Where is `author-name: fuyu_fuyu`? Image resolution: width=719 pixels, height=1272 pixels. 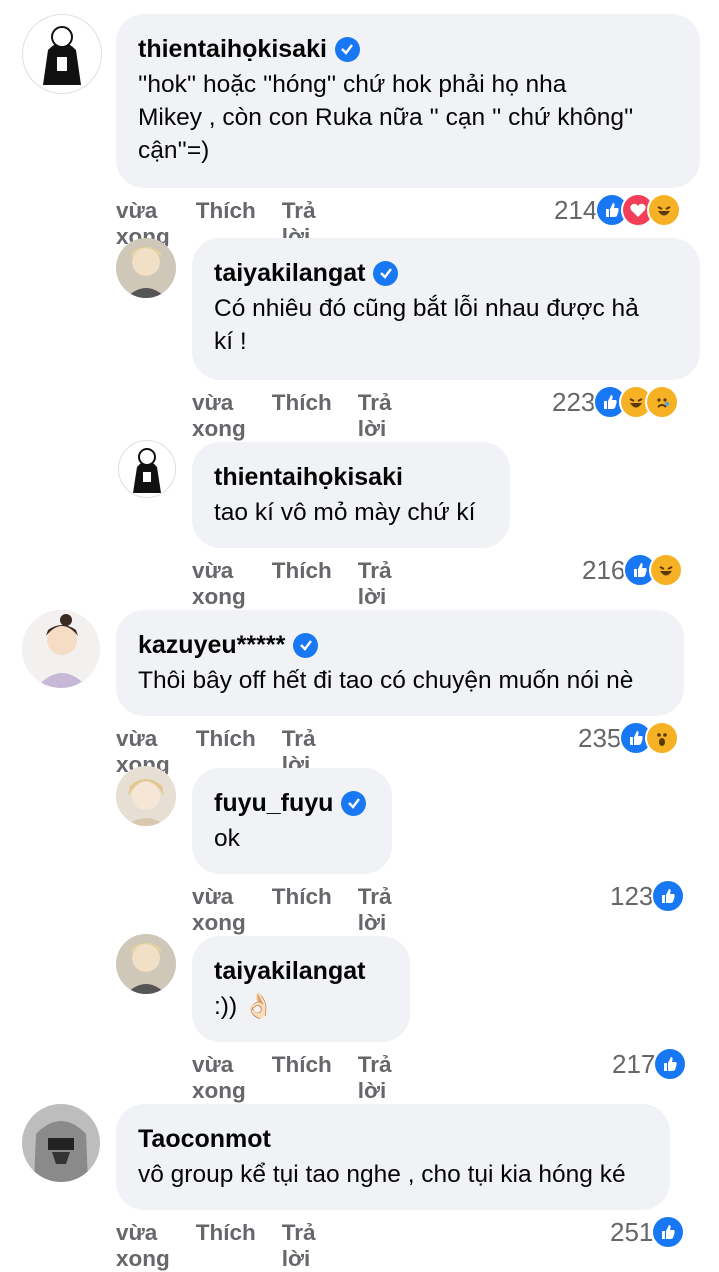 author-name: fuyu_fuyu is located at coordinates (273, 803).